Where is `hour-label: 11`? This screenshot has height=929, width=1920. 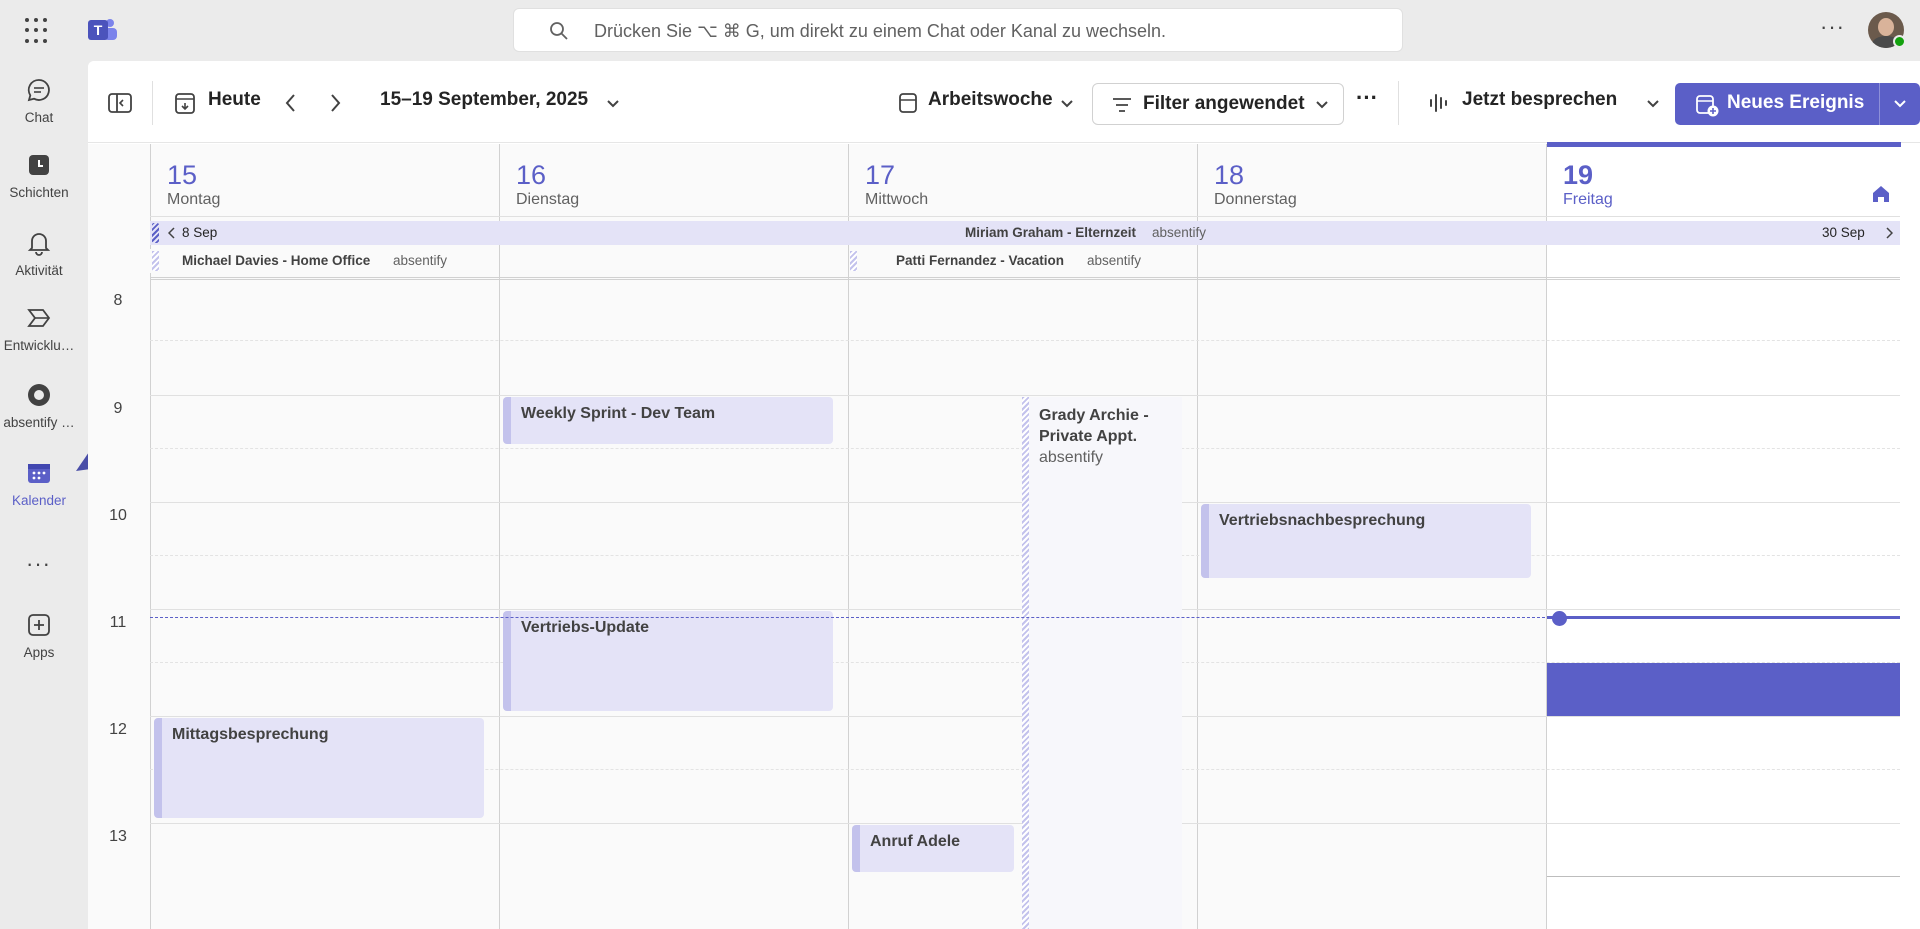 hour-label: 11 is located at coordinates (118, 622).